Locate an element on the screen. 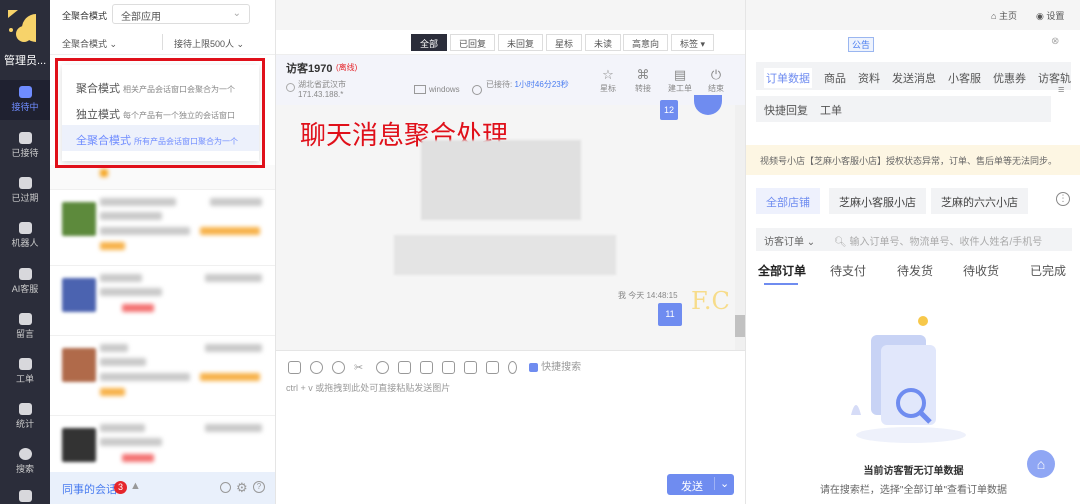 Image resolution: width=1080 pixels, height=504 pixels. gear-icon: ⚙ is located at coordinates (242, 488).